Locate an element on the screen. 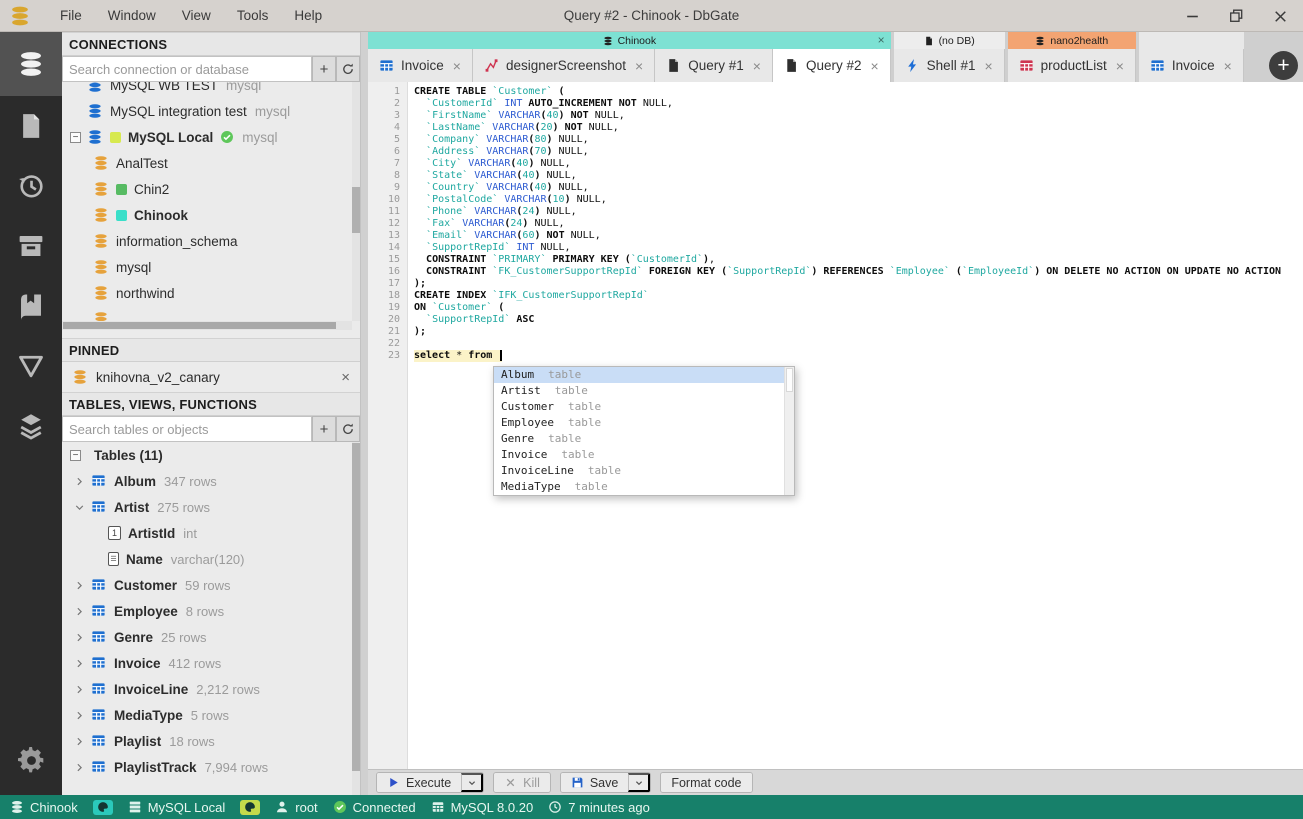 This screenshot has height=819, width=1303. code-line: `FirstName` VARCHAR(40) NOT NULL, is located at coordinates (858, 116).